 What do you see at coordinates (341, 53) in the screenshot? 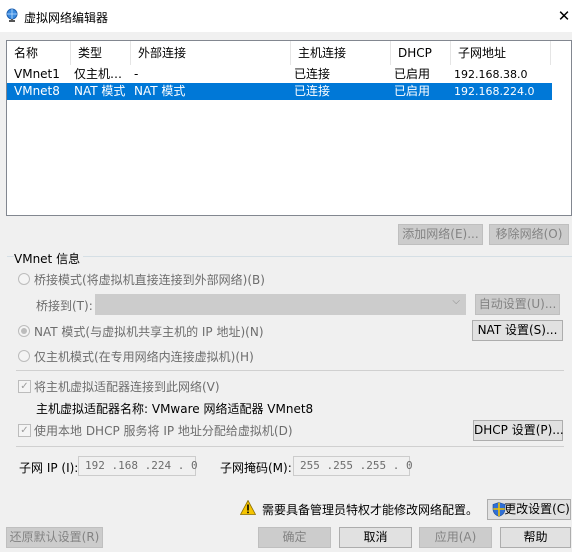
I see `column-header-host: 主机连接` at bounding box center [341, 53].